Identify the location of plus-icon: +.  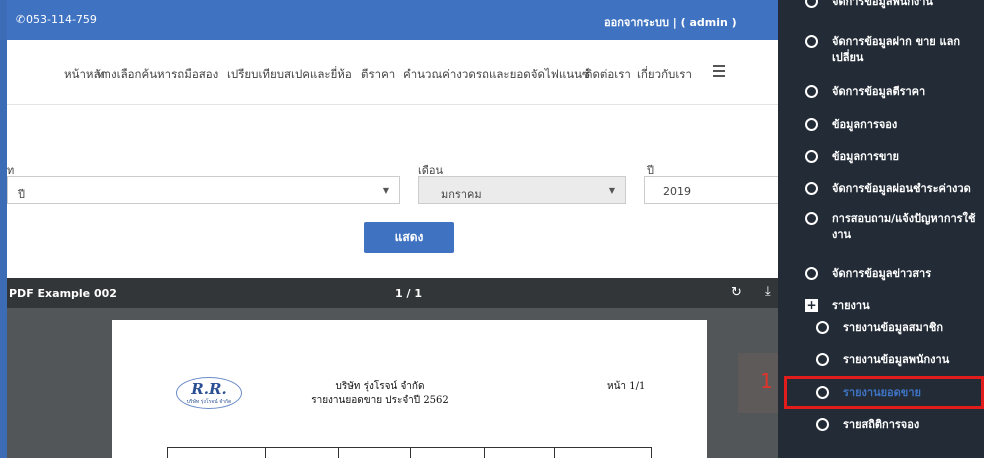
(811, 305).